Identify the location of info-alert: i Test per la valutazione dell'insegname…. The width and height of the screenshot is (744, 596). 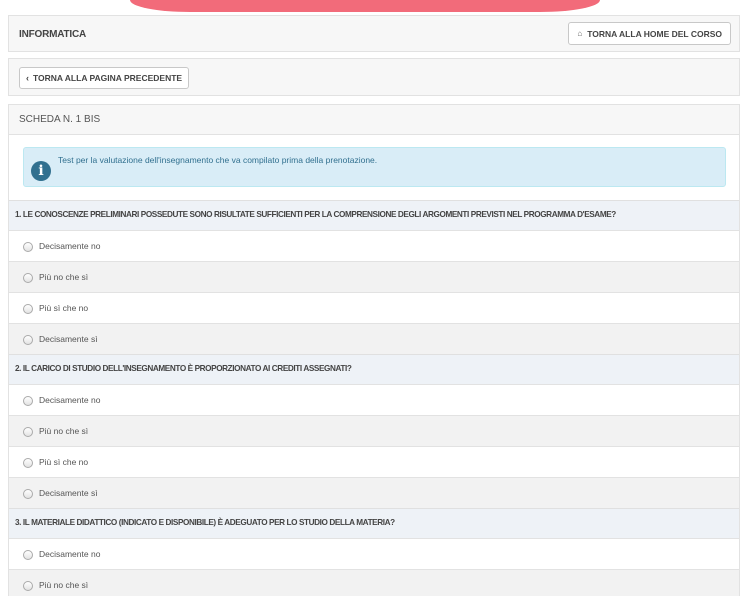
(374, 167).